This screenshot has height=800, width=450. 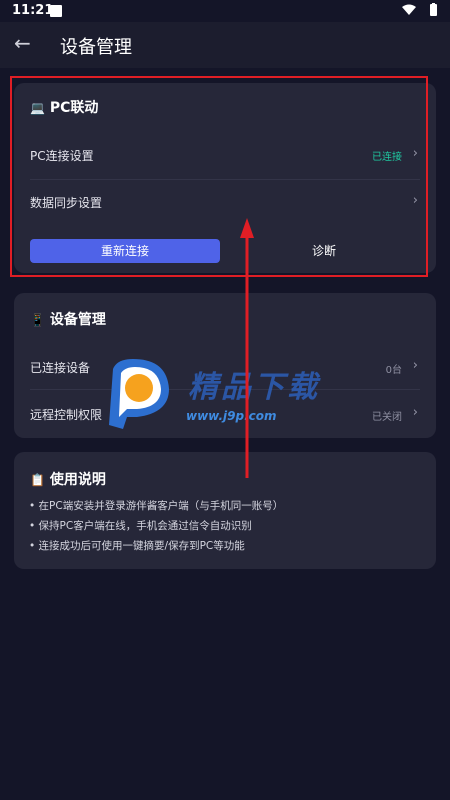 What do you see at coordinates (77, 320) in the screenshot?
I see `device-management-title-text: 设备管理` at bounding box center [77, 320].